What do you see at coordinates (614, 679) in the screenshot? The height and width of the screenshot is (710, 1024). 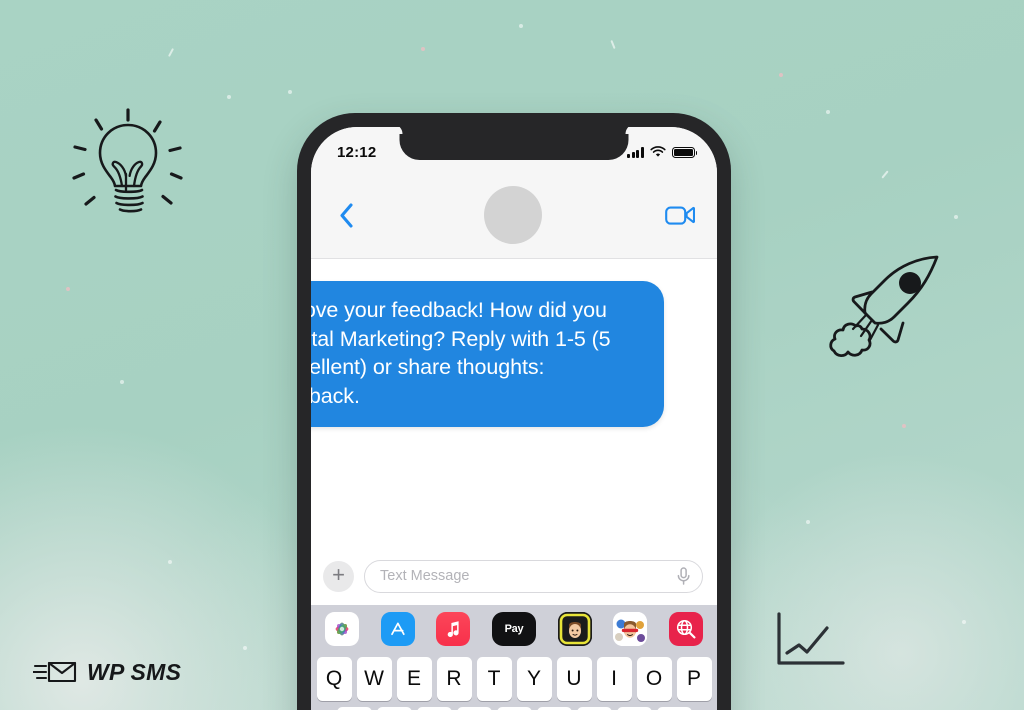 I see `key-i: I` at bounding box center [614, 679].